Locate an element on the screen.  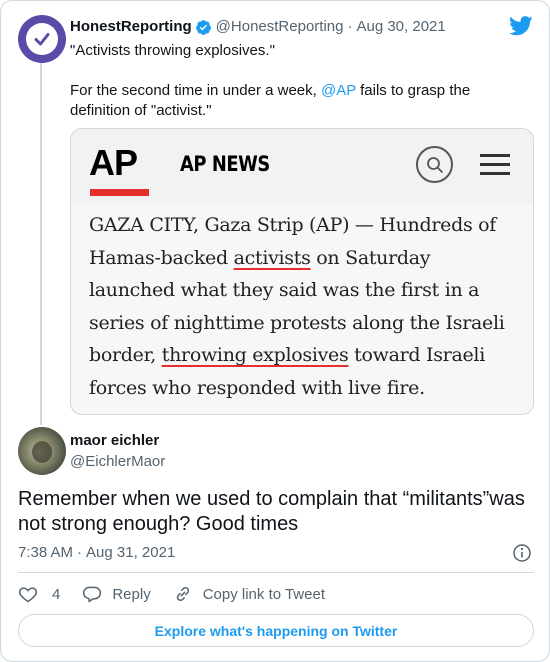
check-logo-icon is located at coordinates (42, 39).